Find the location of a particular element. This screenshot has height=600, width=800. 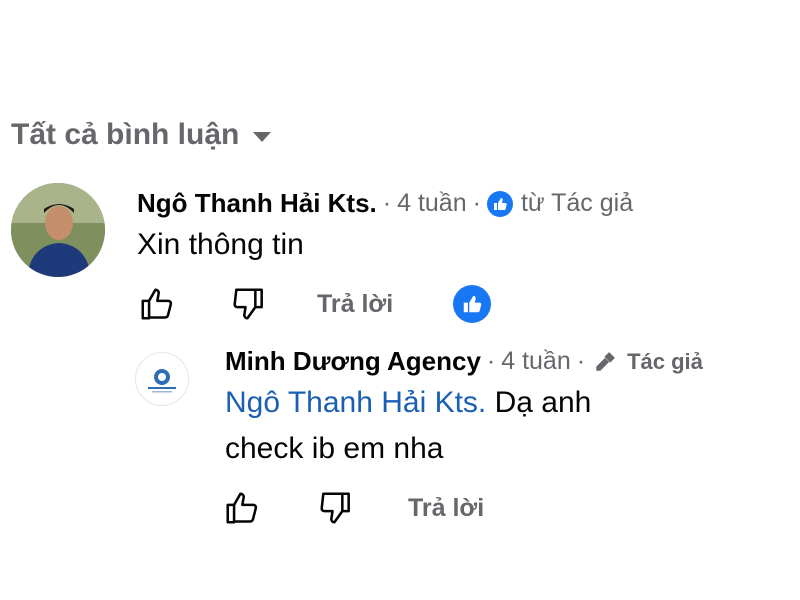

author-badge-label: từ Tác giả is located at coordinates (577, 203).